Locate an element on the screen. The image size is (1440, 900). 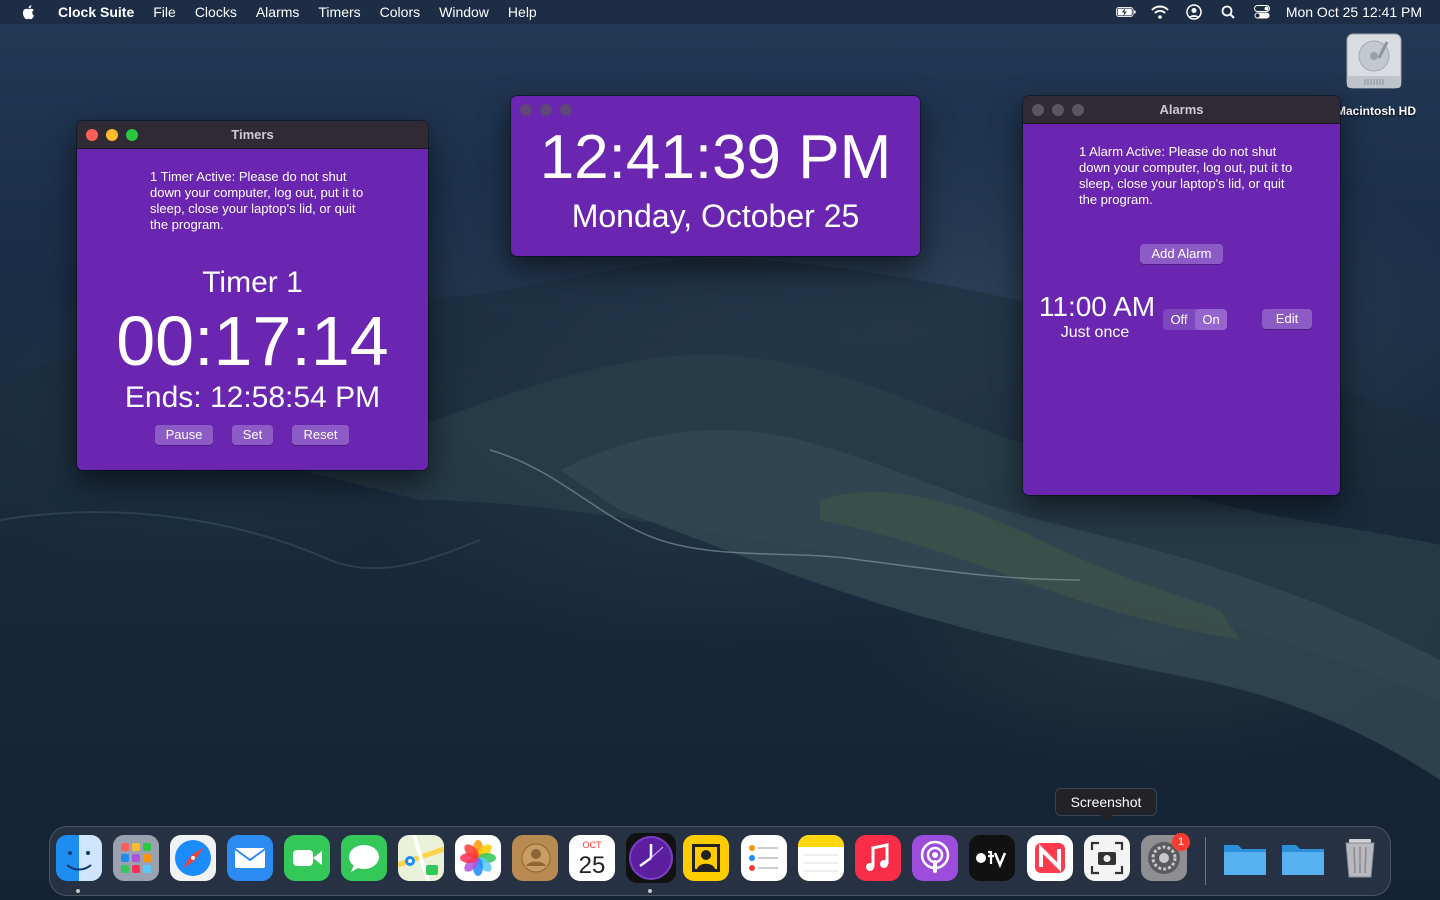
alarms-titlebar: Alarms is located at coordinates (1181, 110).